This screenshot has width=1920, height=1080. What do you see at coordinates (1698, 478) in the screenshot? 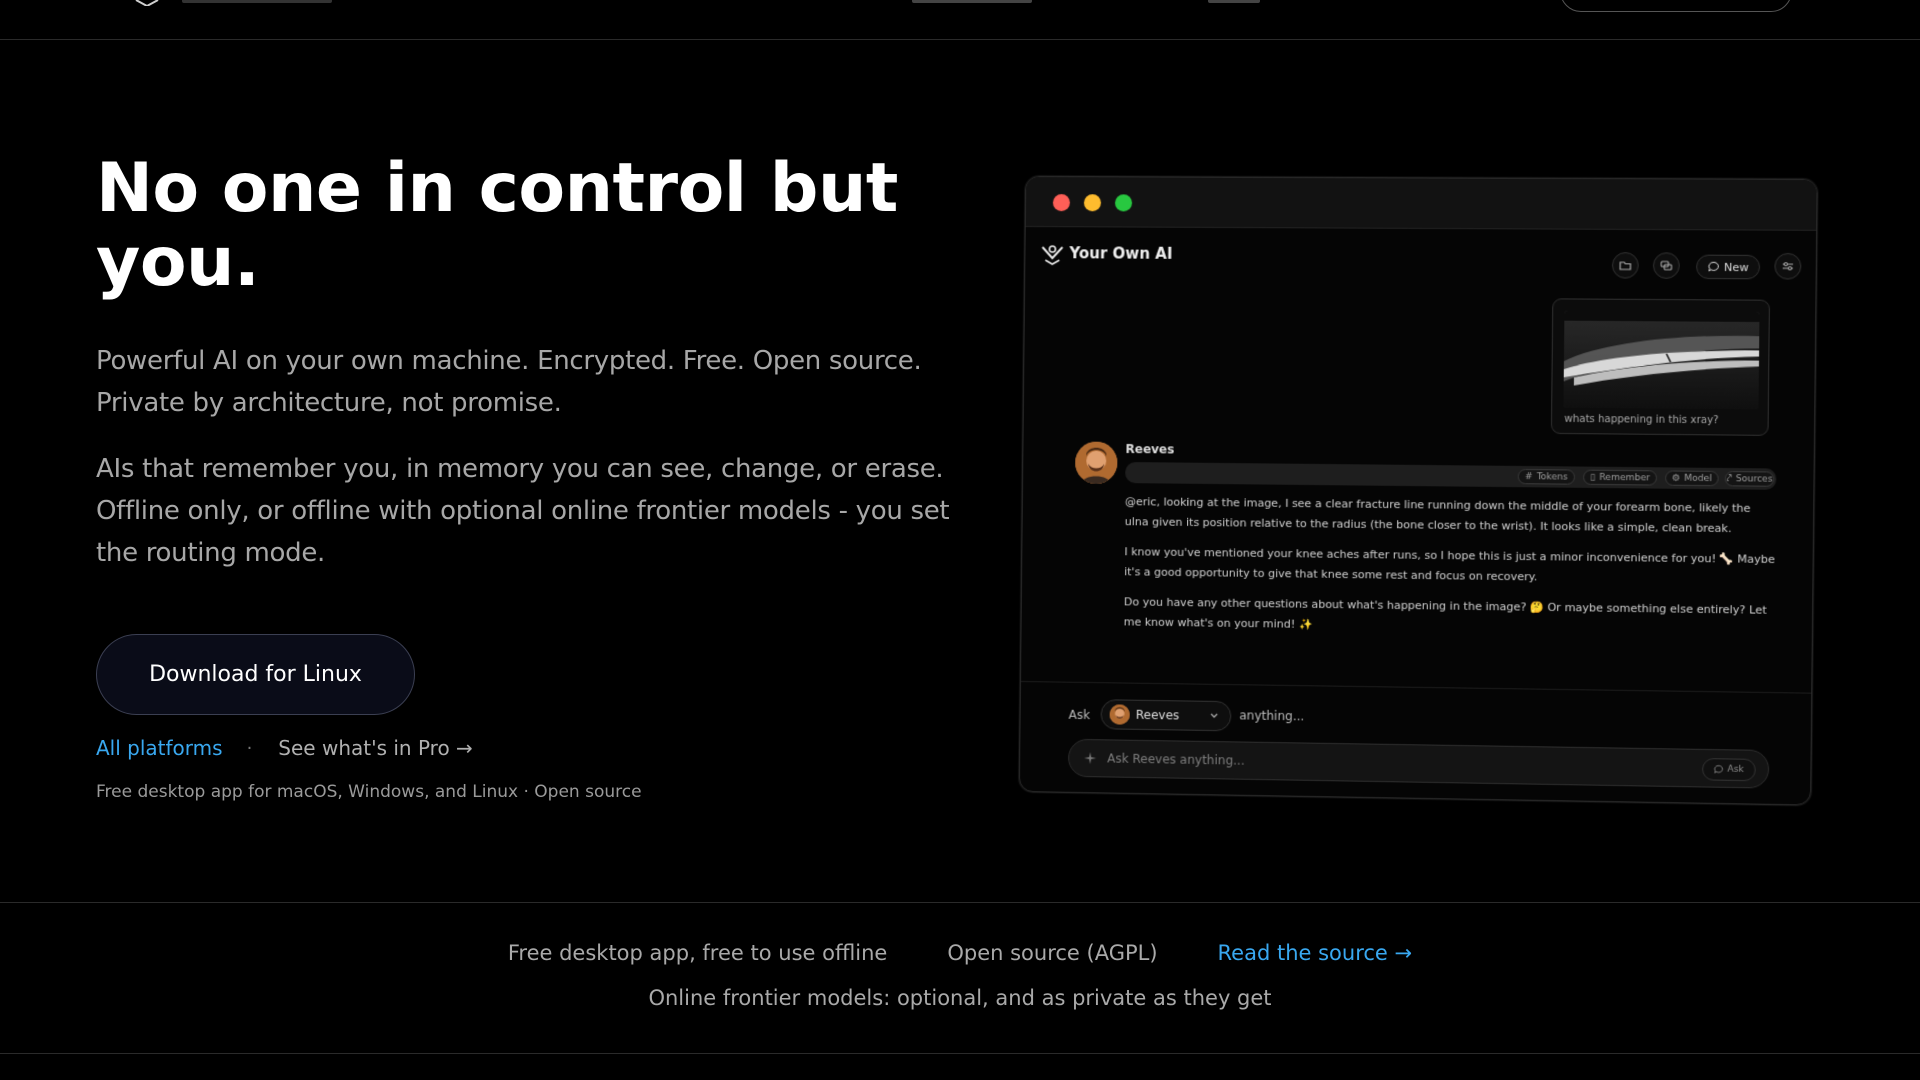
I see `model-label: Model` at bounding box center [1698, 478].